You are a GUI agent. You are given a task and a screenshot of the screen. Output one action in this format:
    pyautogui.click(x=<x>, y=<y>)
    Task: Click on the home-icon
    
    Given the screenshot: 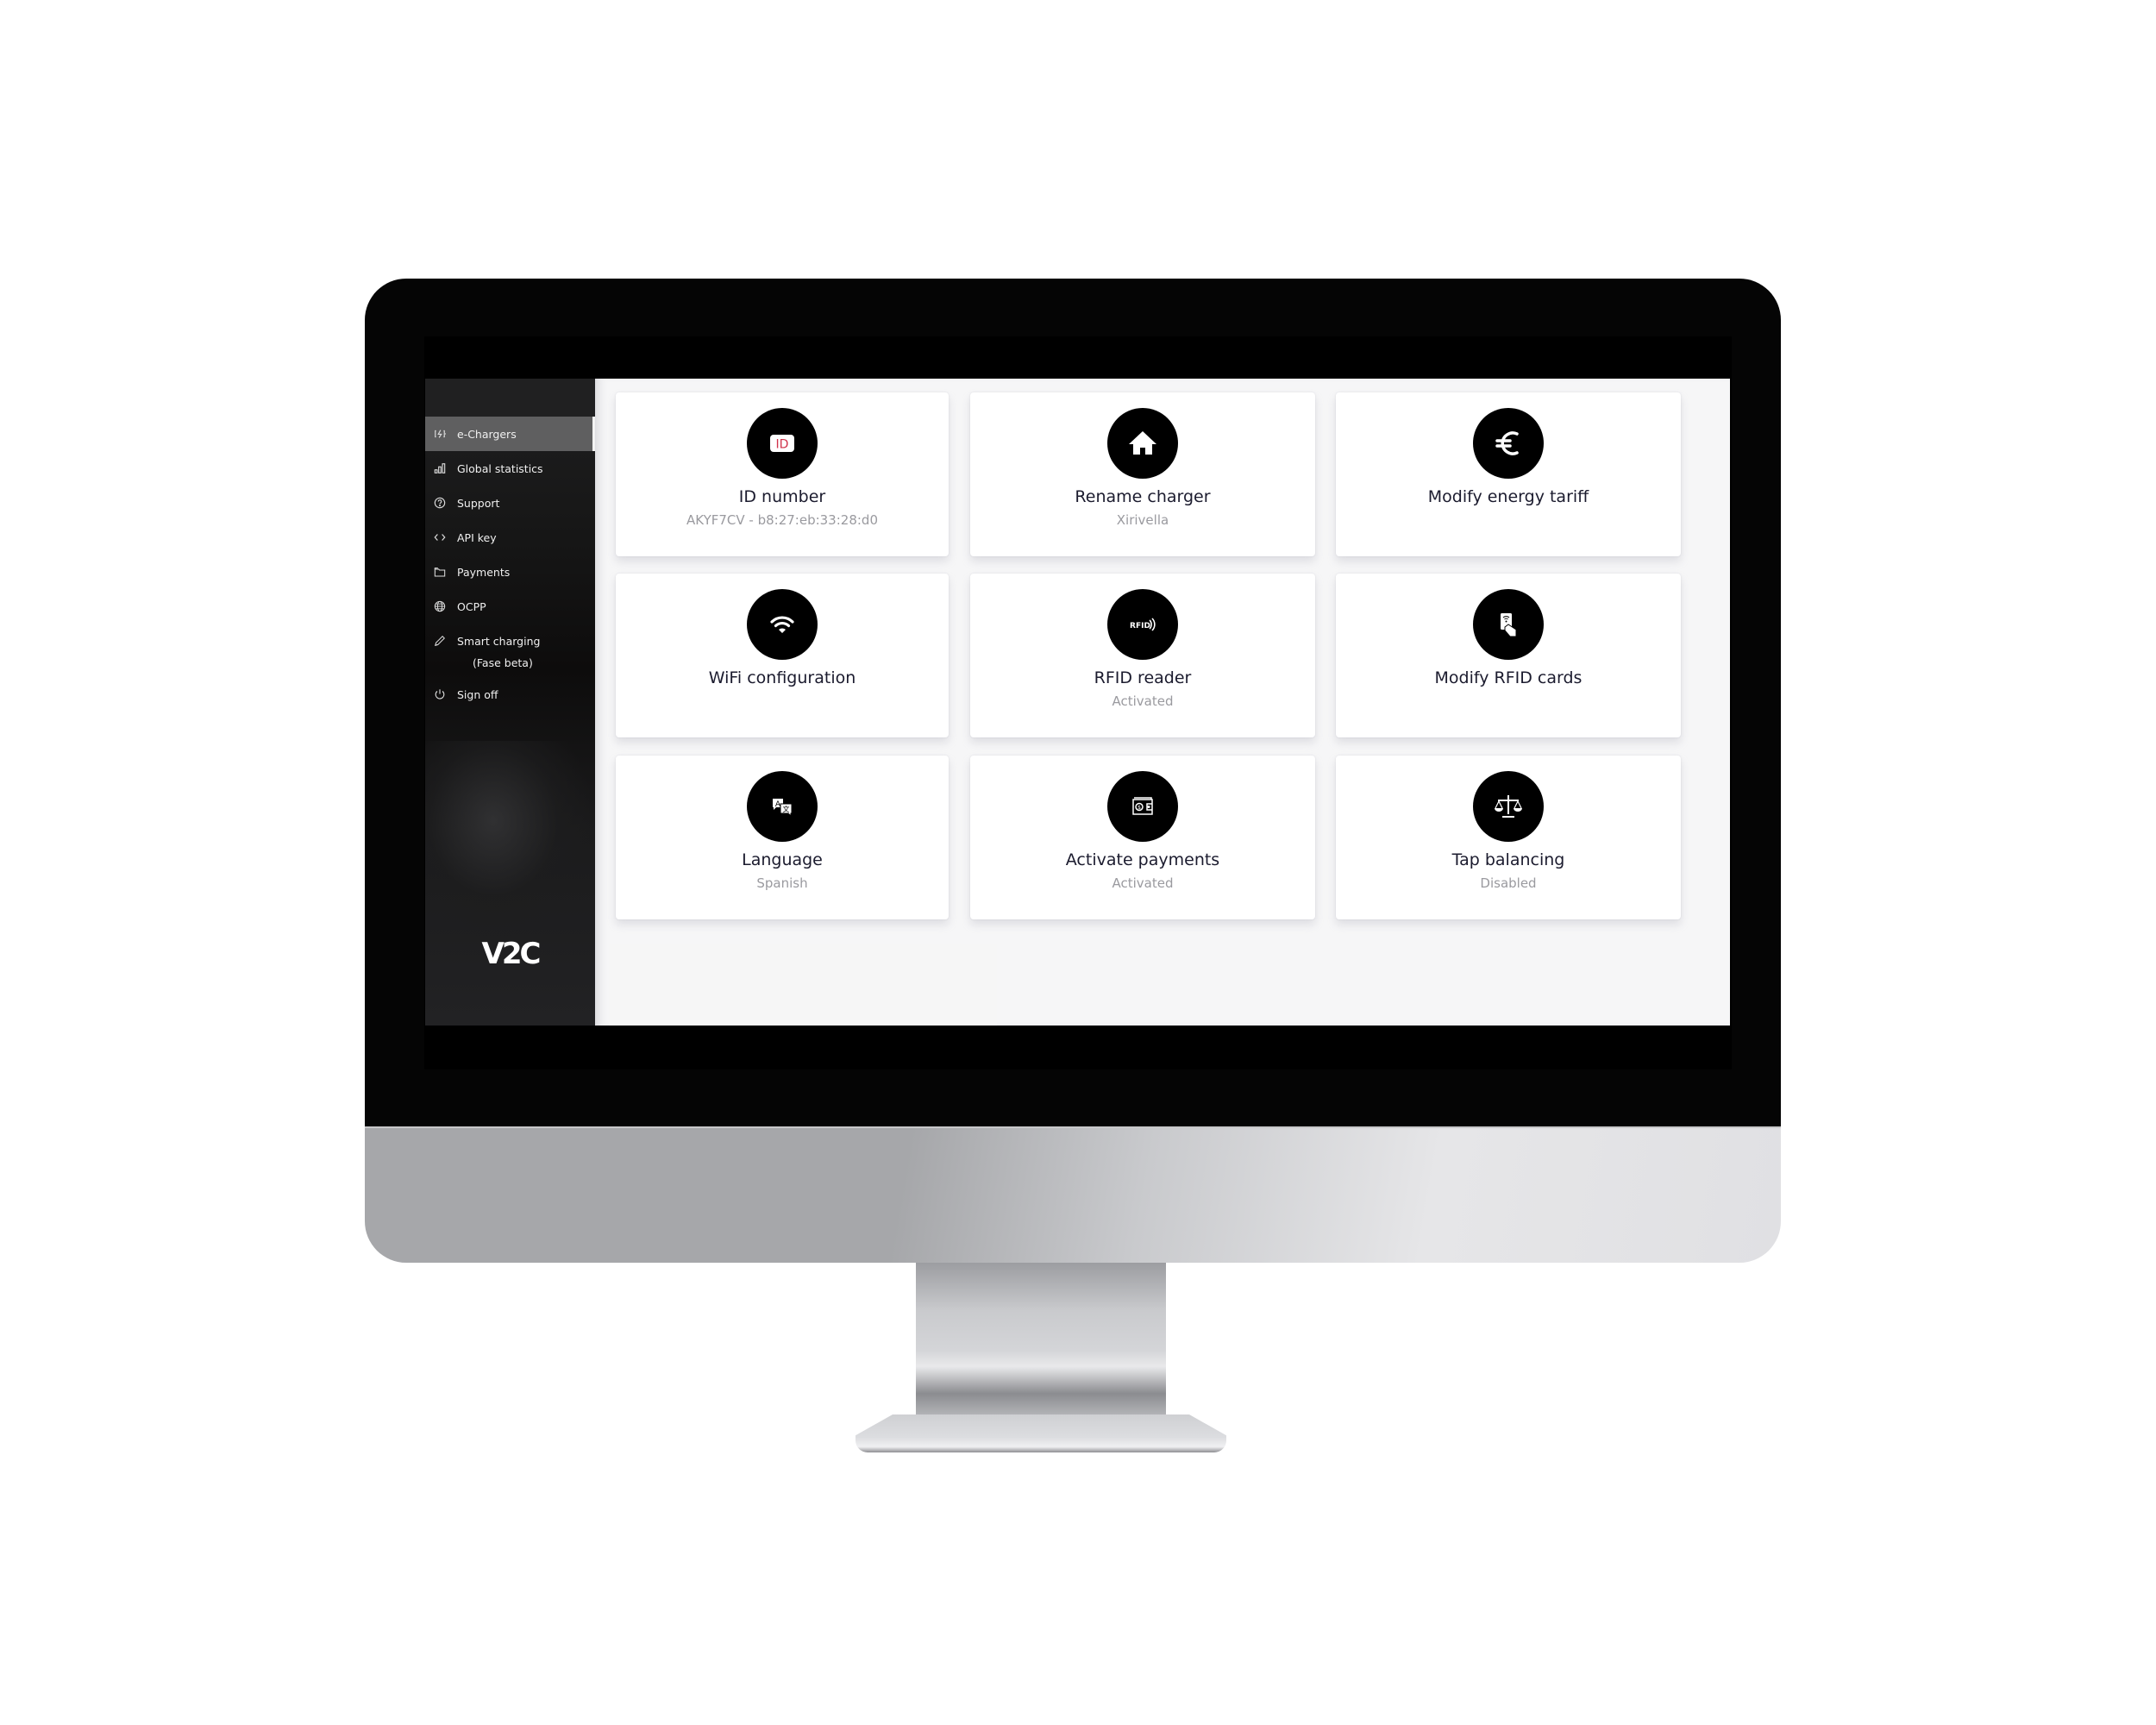 What is the action you would take?
    pyautogui.click(x=1142, y=443)
    